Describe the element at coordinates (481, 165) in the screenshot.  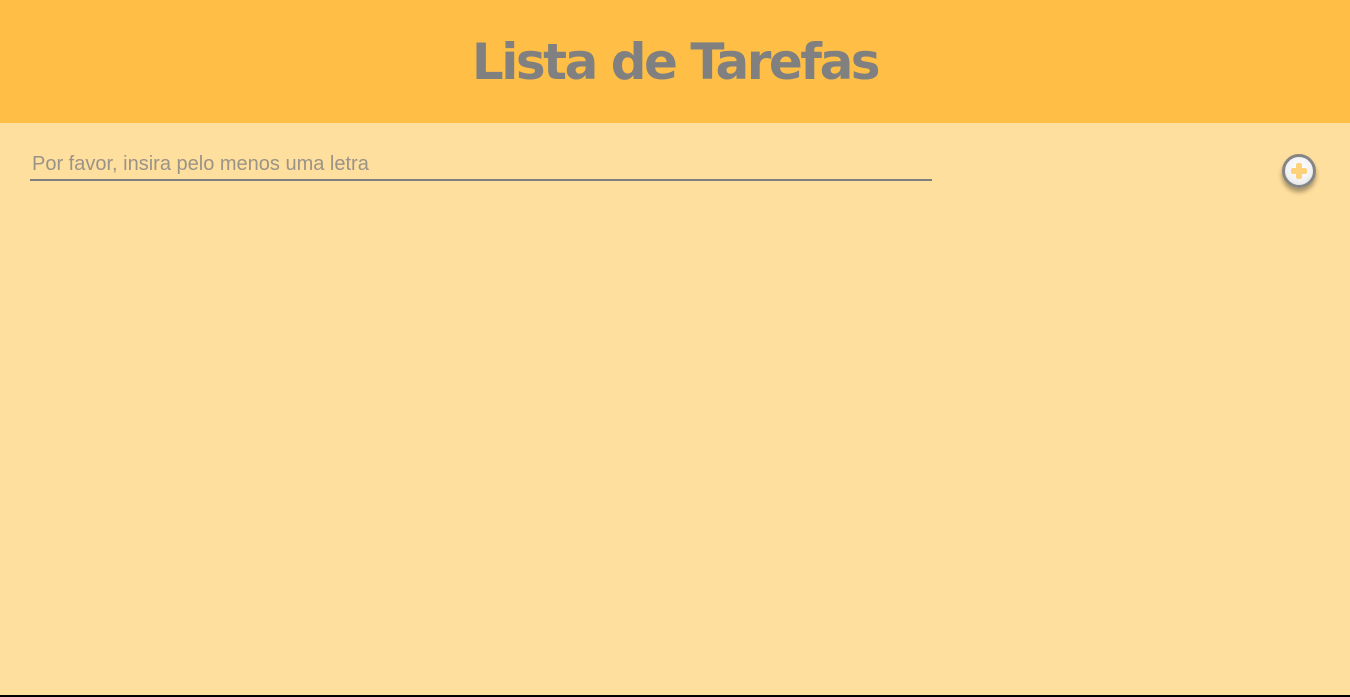
I see `task-input` at that location.